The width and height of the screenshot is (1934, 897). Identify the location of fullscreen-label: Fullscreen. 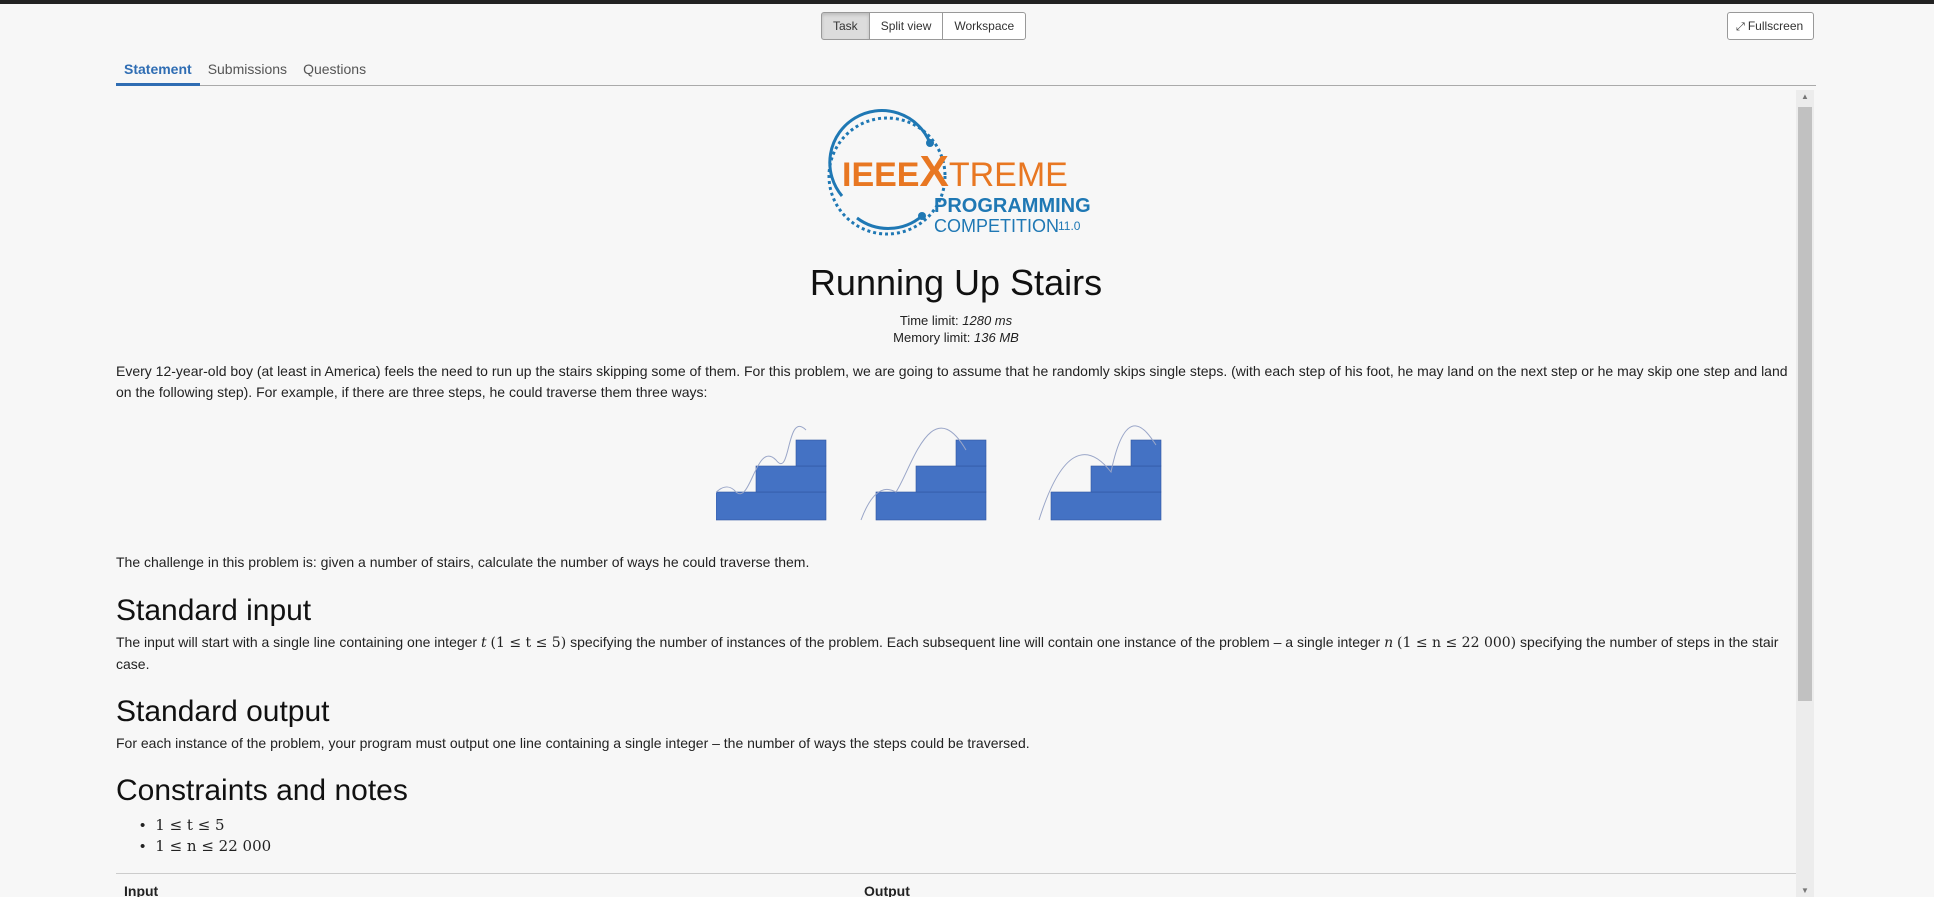
(1775, 26).